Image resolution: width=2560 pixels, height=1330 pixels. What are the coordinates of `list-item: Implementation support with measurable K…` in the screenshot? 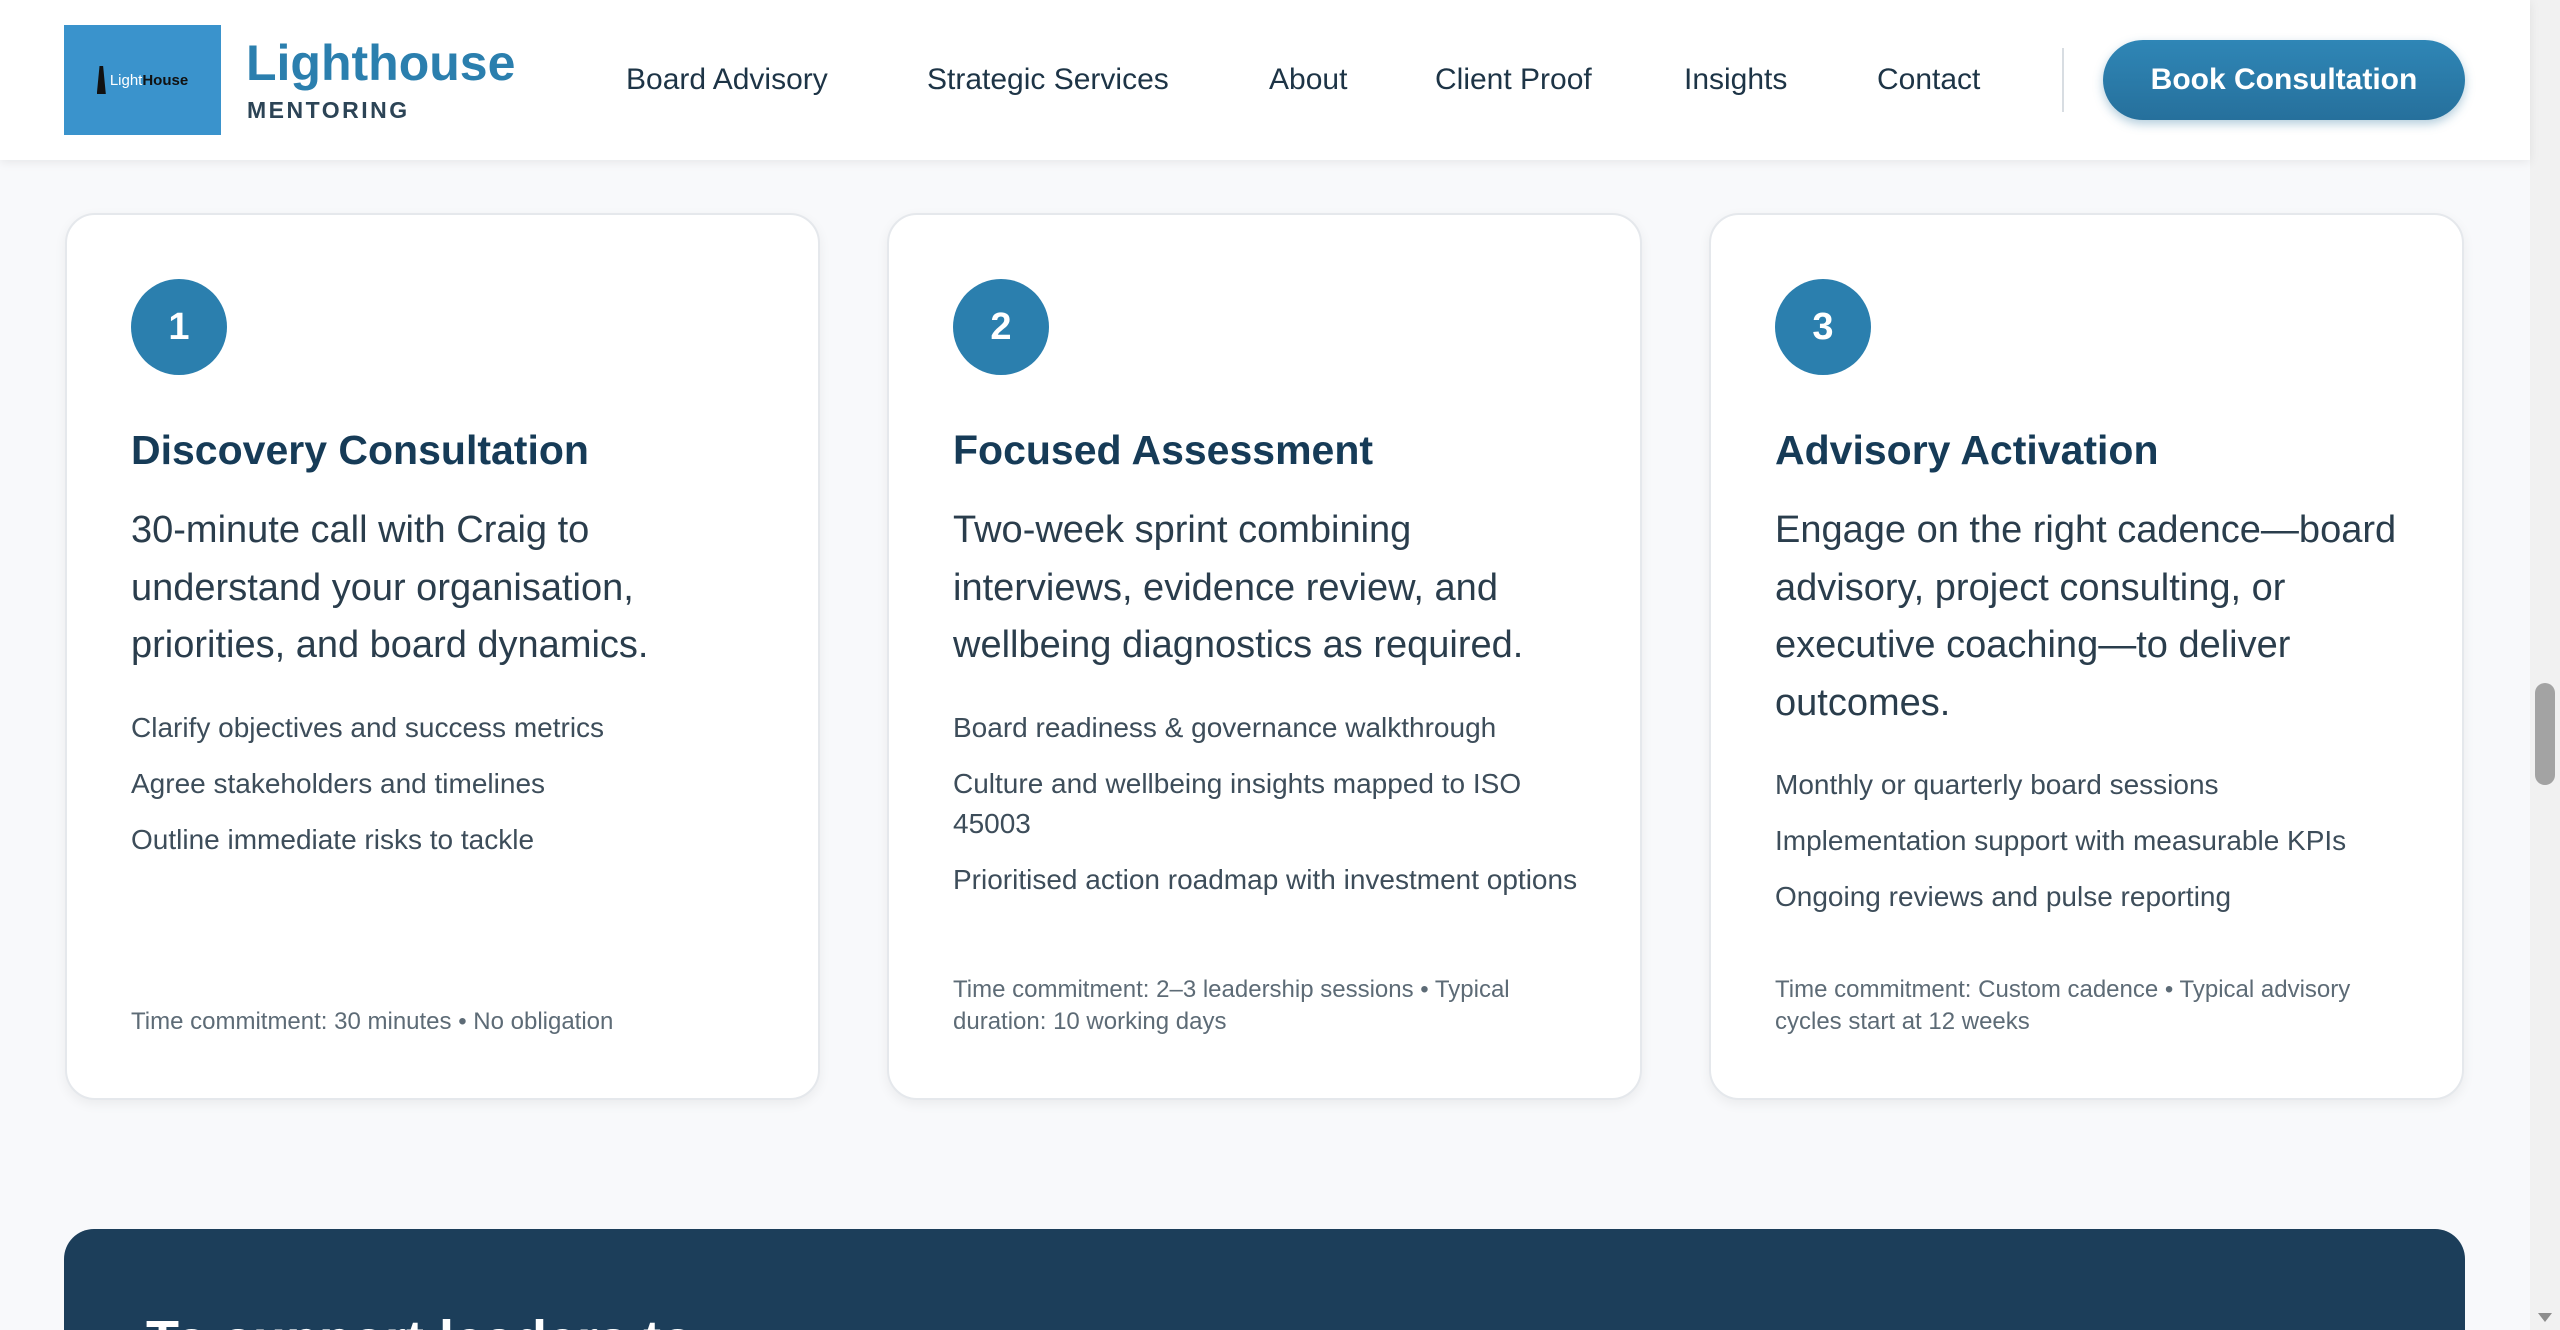 It's located at (2061, 840).